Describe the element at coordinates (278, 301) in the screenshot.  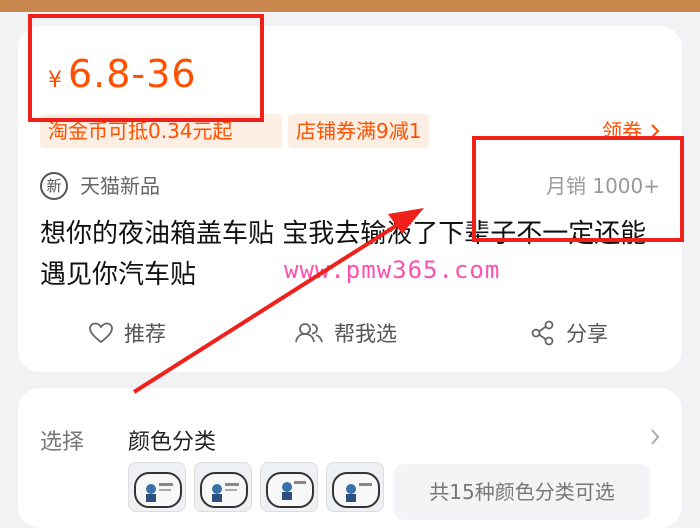
I see `annotation-arrow` at that location.